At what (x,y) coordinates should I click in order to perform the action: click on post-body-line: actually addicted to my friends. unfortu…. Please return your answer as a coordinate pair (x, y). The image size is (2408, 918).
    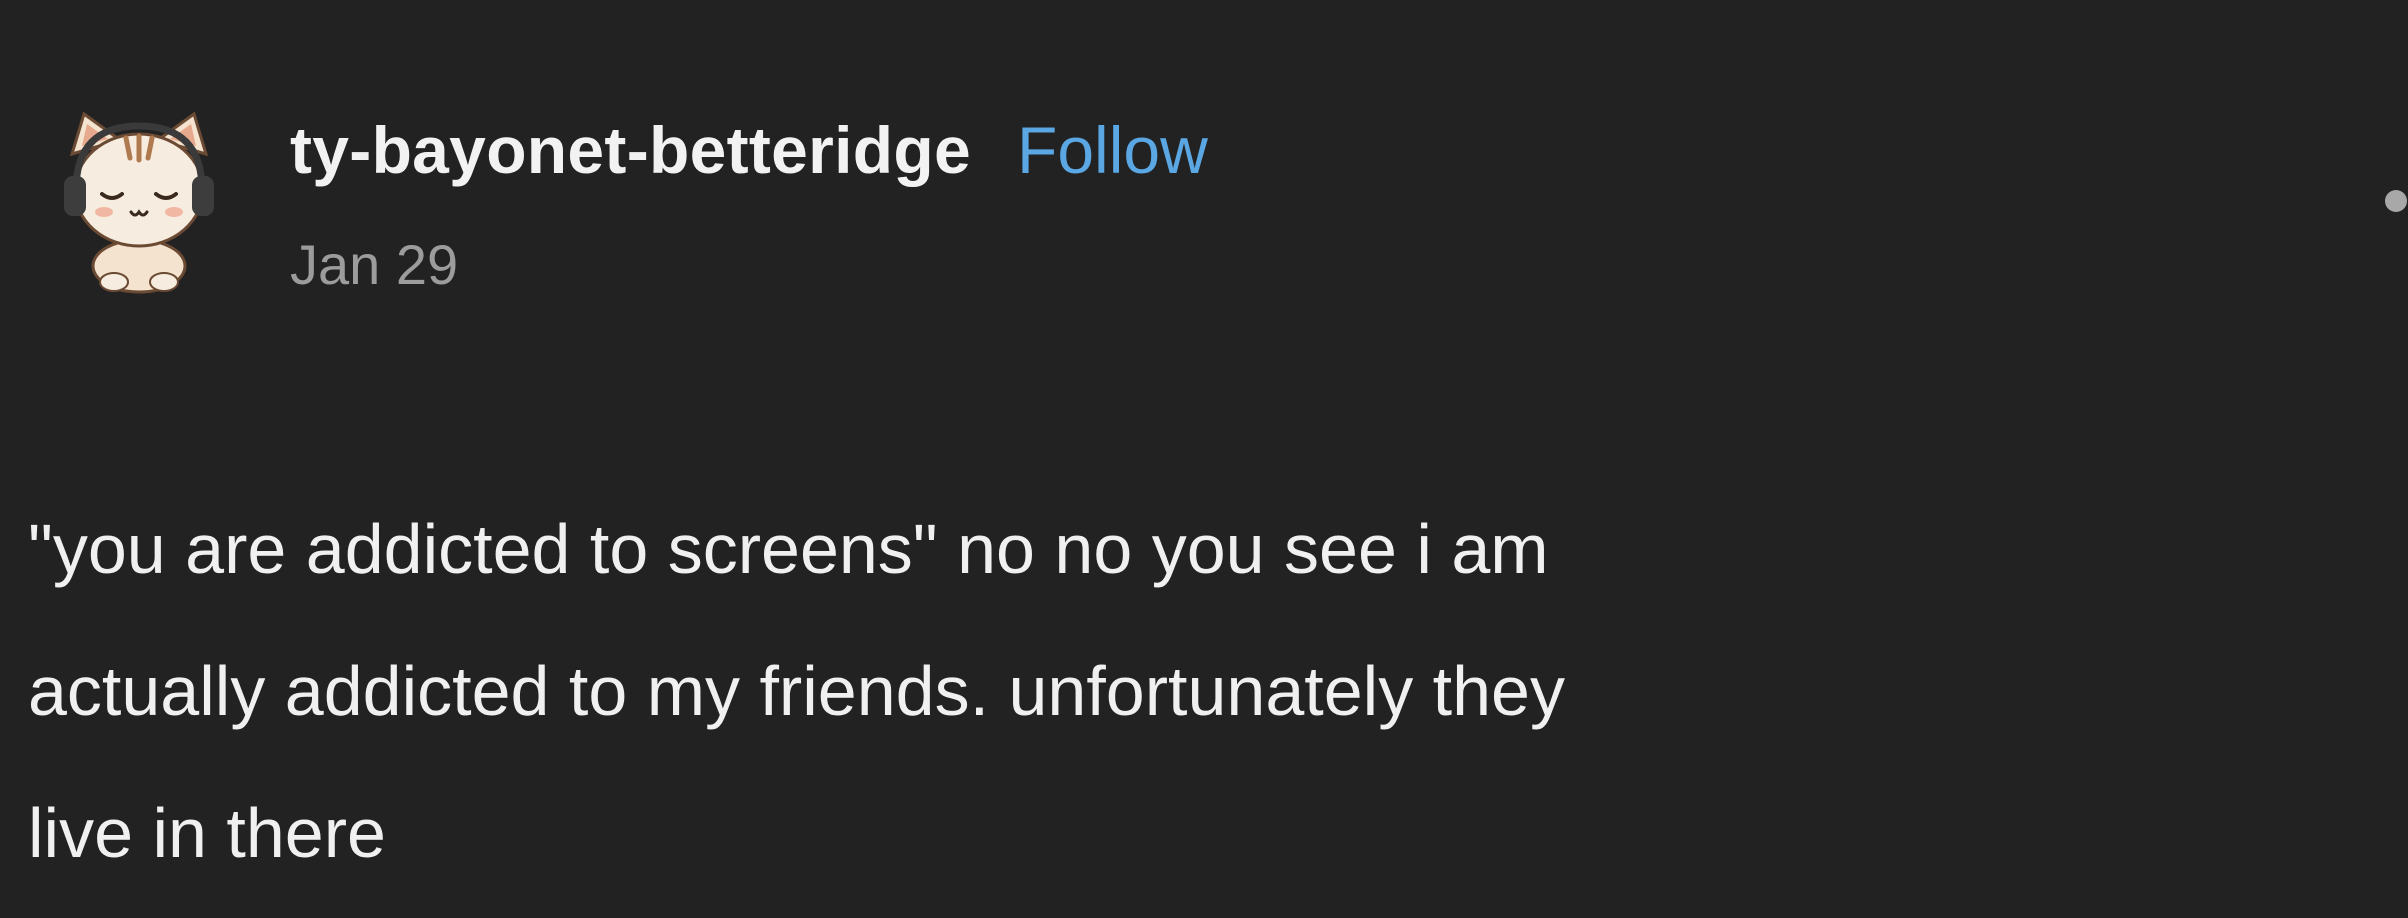
    Looking at the image, I should click on (796, 691).